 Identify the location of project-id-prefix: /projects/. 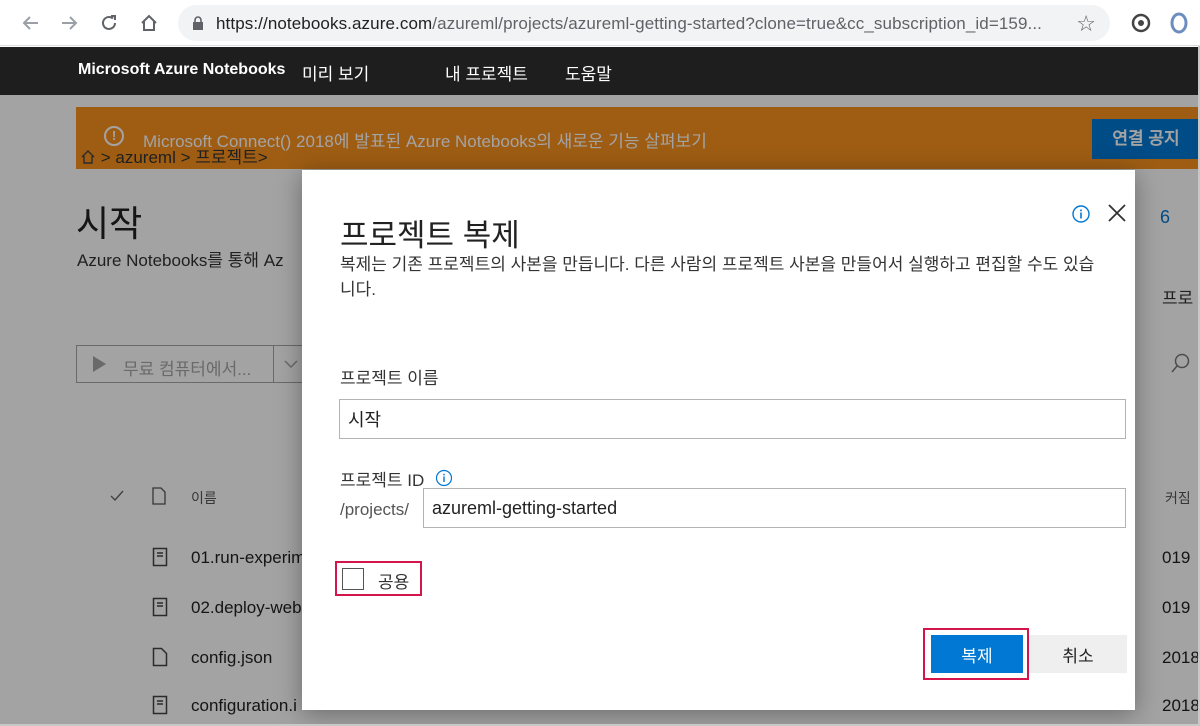
(374, 509).